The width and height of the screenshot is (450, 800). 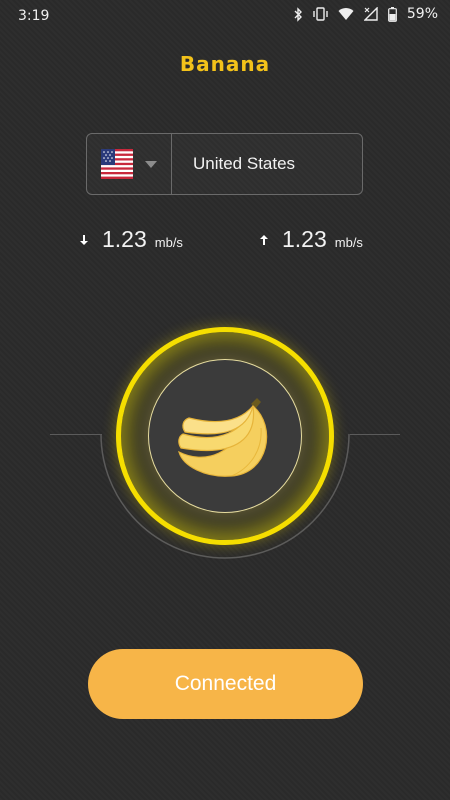 I want to click on banana-icon, so click(x=223, y=437).